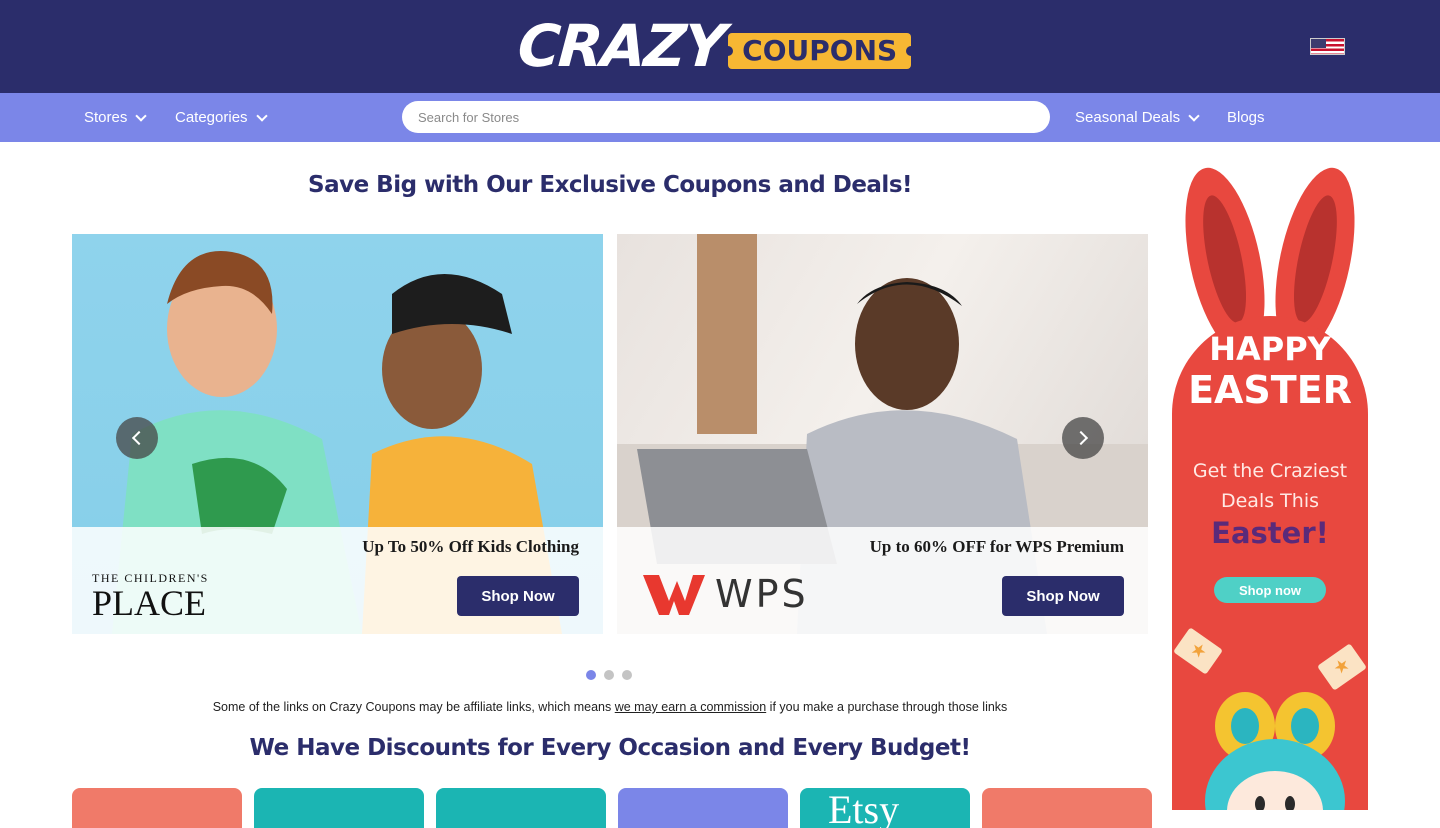 The height and width of the screenshot is (828, 1440). Describe the element at coordinates (726, 117) in the screenshot. I see `store-search-input` at that location.